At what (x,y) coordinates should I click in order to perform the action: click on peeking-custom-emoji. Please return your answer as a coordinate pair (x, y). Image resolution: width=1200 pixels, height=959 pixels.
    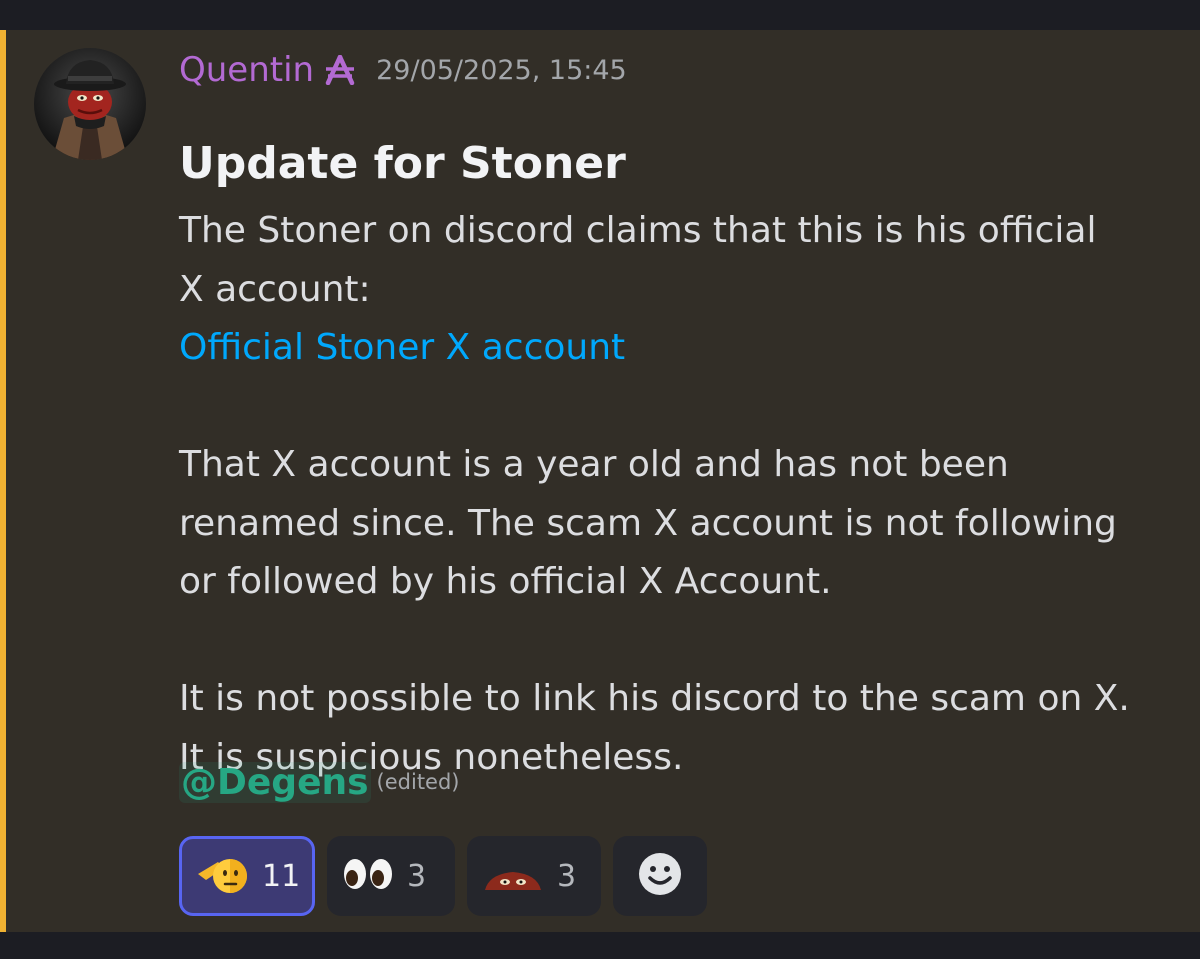
    Looking at the image, I should click on (513, 876).